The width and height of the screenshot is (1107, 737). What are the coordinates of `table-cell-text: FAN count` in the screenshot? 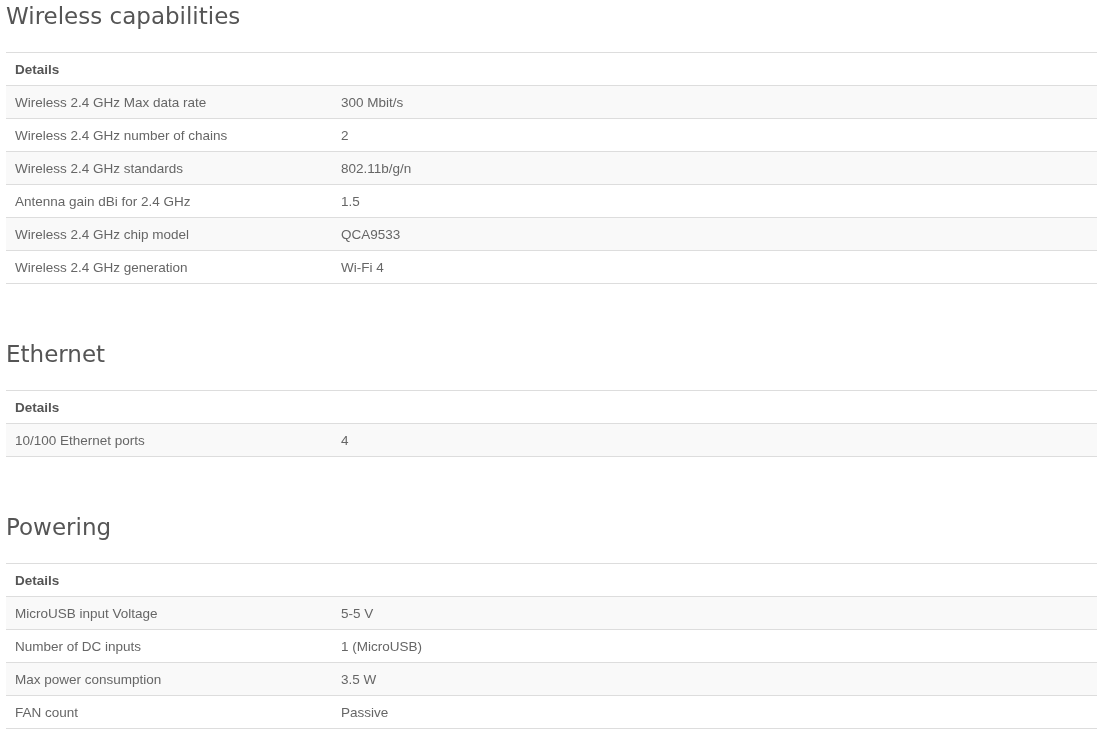 It's located at (47, 712).